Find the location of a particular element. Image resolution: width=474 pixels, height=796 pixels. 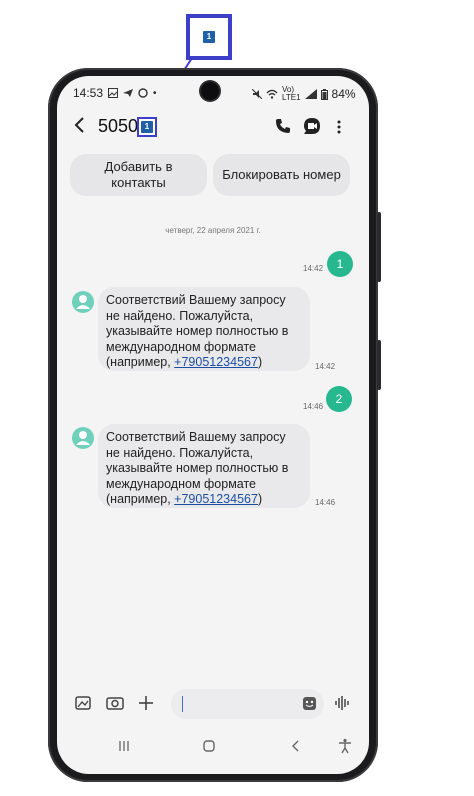

accessibility-icon is located at coordinates (345, 746).